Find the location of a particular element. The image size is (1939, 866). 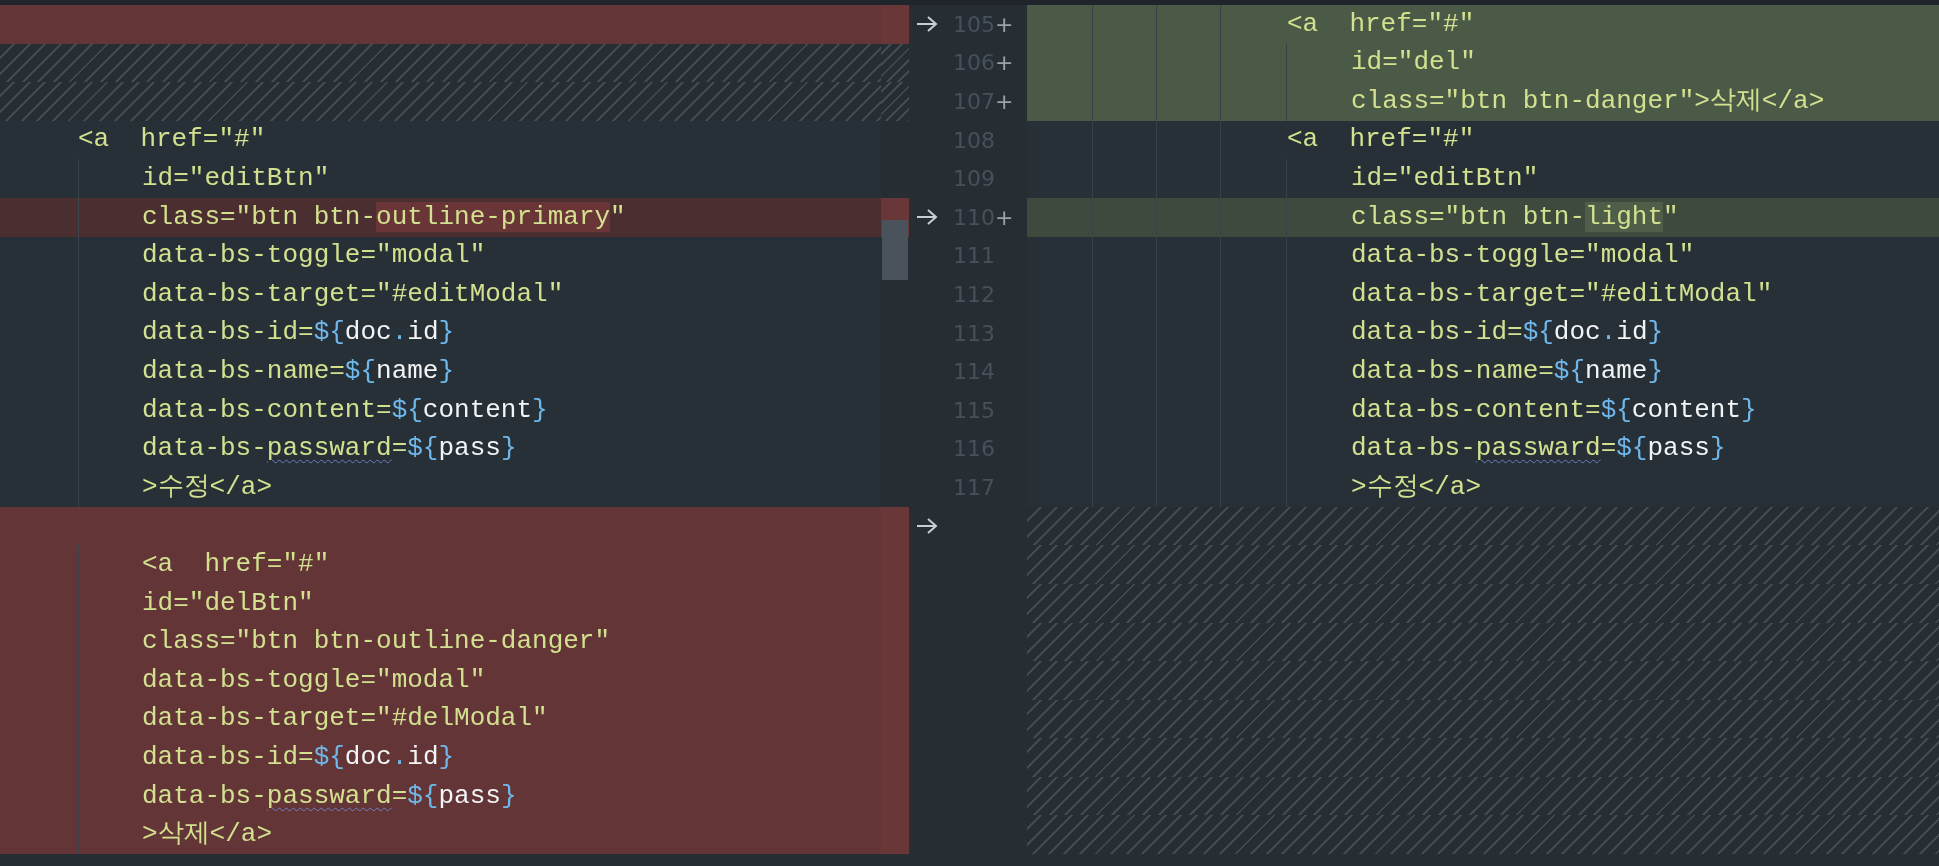

code-line: id="delBtn" is located at coordinates (228, 603).